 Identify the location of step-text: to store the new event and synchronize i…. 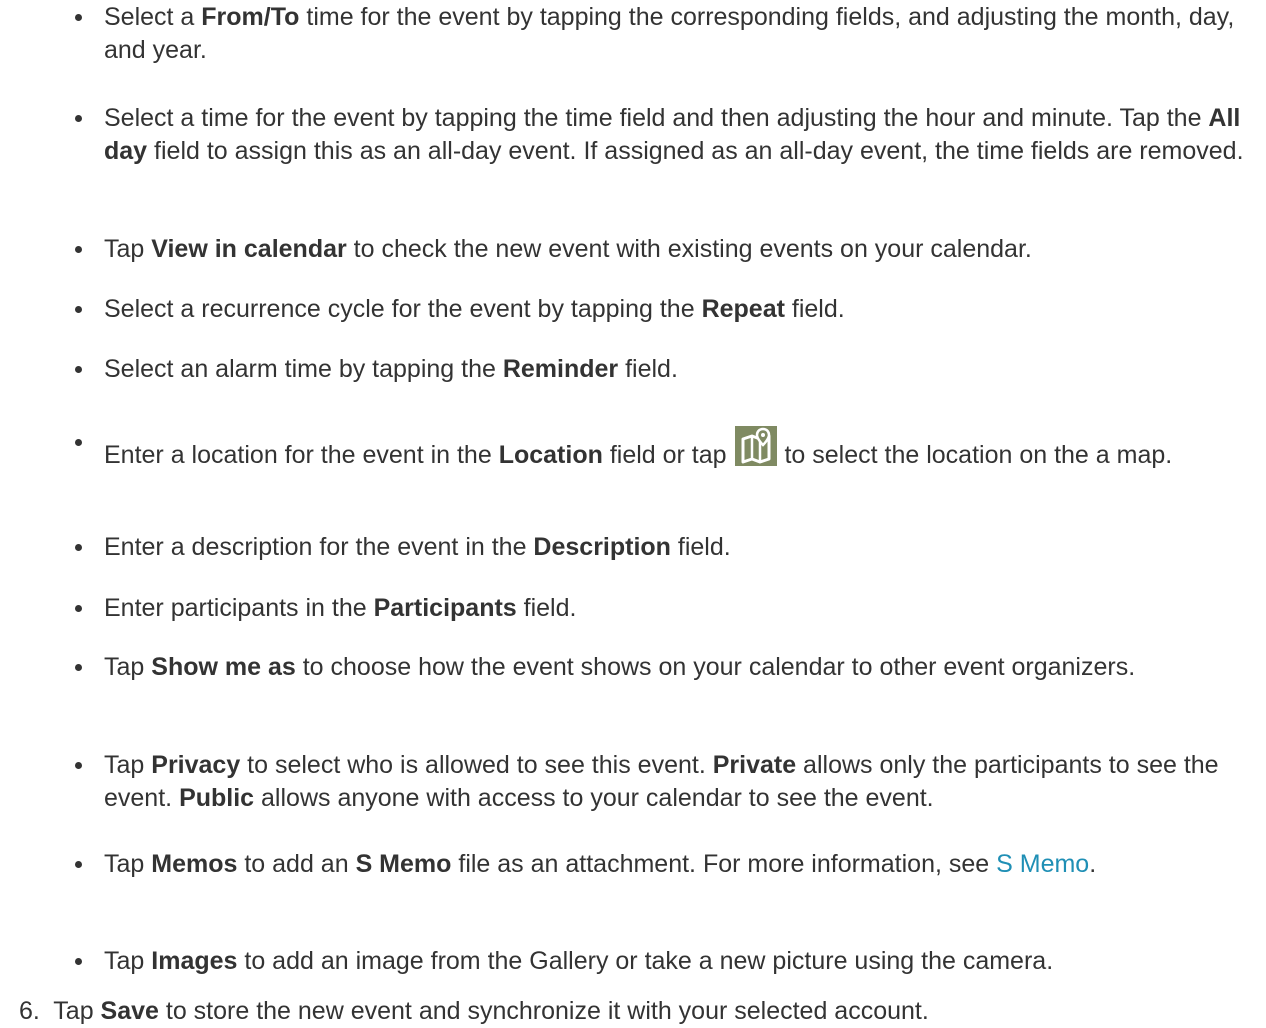
(543, 1011).